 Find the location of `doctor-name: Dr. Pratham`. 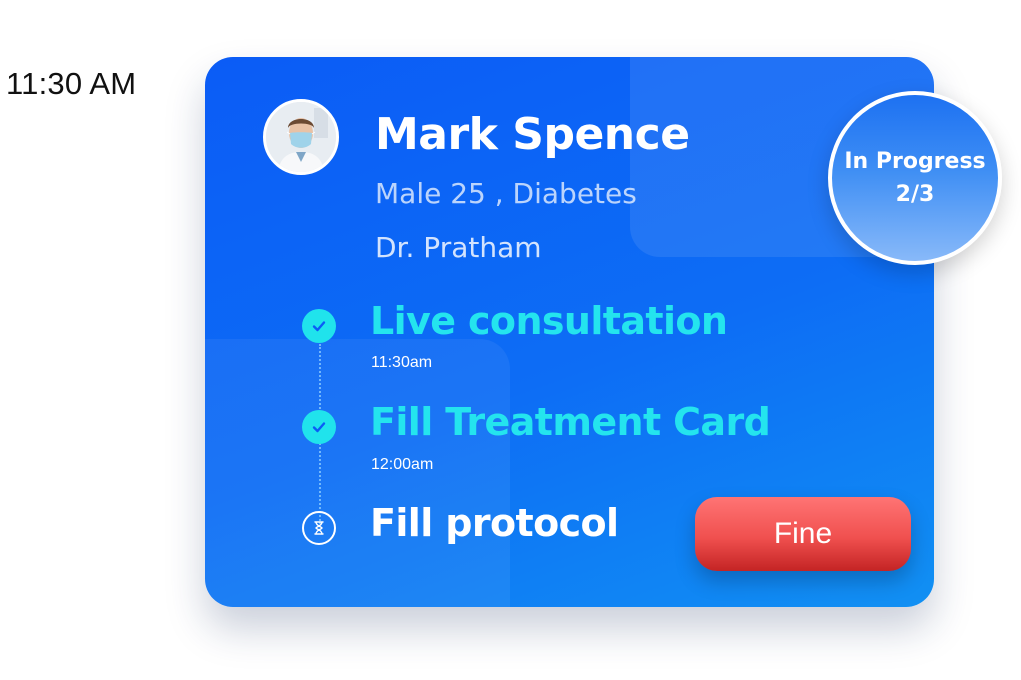

doctor-name: Dr. Pratham is located at coordinates (458, 247).